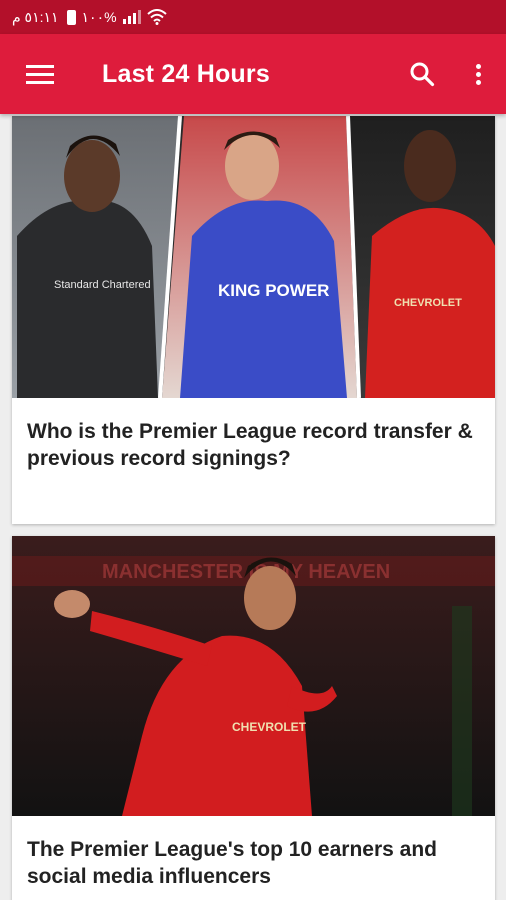 The image size is (506, 900). I want to click on wifi-icon, so click(156, 17).